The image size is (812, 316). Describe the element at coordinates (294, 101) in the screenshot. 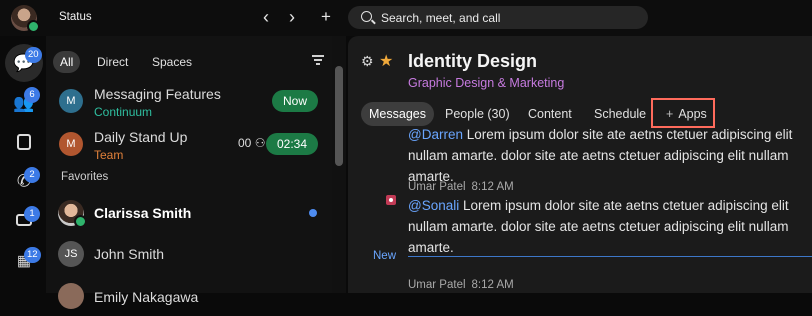

I see `now-pill: Now` at that location.